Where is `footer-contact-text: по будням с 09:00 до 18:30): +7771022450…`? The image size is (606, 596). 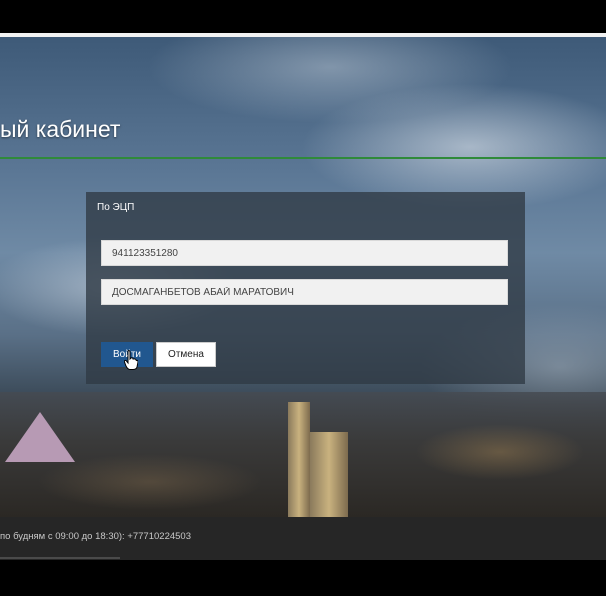
footer-contact-text: по будням с 09:00 до 18:30): +7771022450… is located at coordinates (95, 536).